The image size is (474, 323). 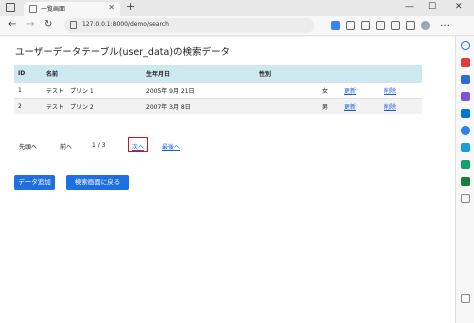 What do you see at coordinates (33, 9) in the screenshot?
I see `favicon-icon` at bounding box center [33, 9].